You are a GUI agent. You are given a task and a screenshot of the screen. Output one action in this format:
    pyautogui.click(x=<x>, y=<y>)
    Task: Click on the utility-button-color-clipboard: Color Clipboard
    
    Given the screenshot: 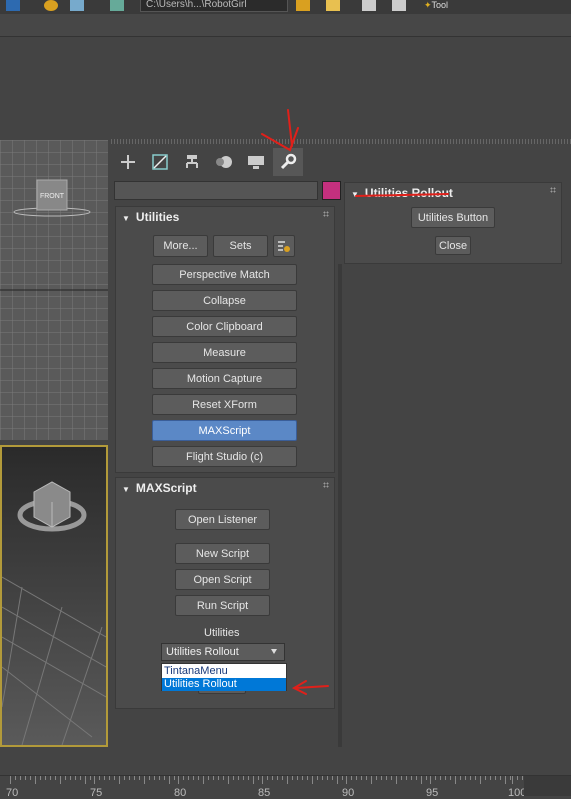 What is the action you would take?
    pyautogui.click(x=224, y=326)
    